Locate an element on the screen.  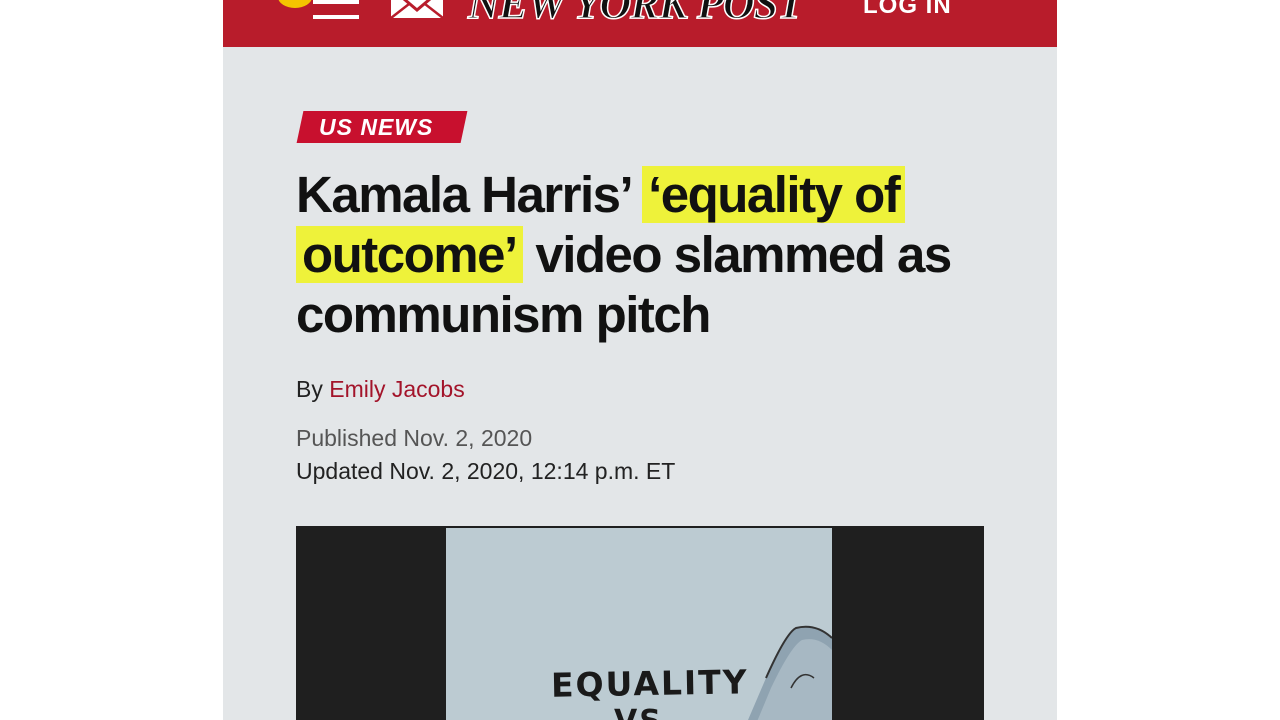
login-button: LOG IN is located at coordinates (907, 10).